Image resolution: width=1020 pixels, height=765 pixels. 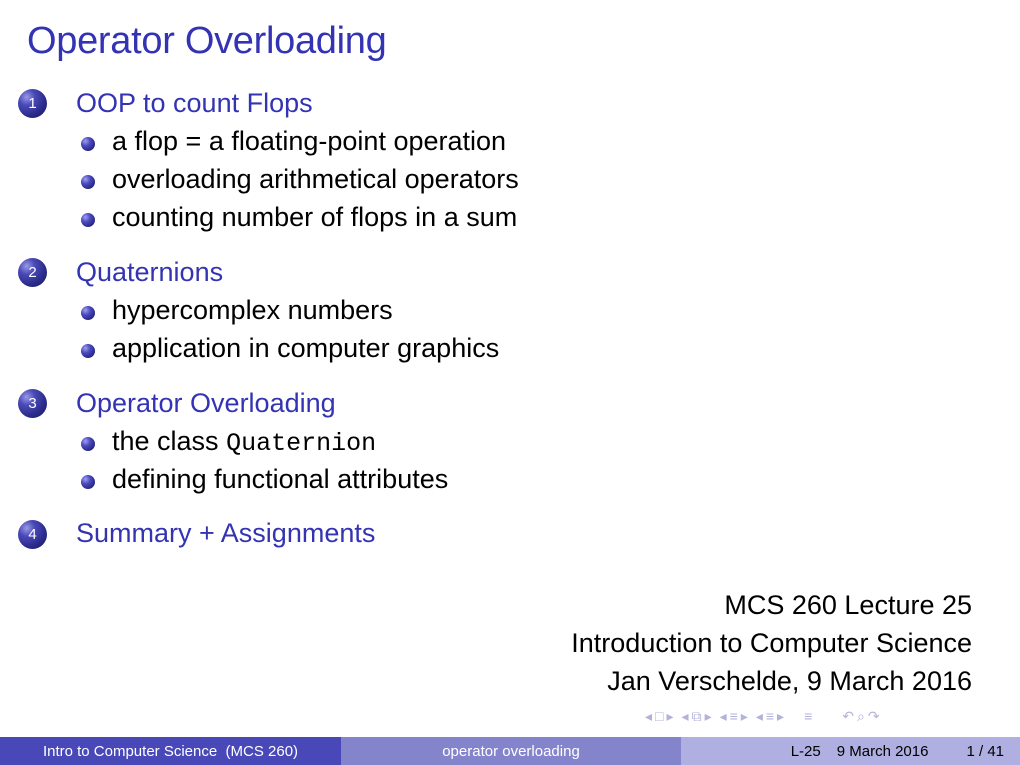 I want to click on footer-topic: operator overloading, so click(x=511, y=751).